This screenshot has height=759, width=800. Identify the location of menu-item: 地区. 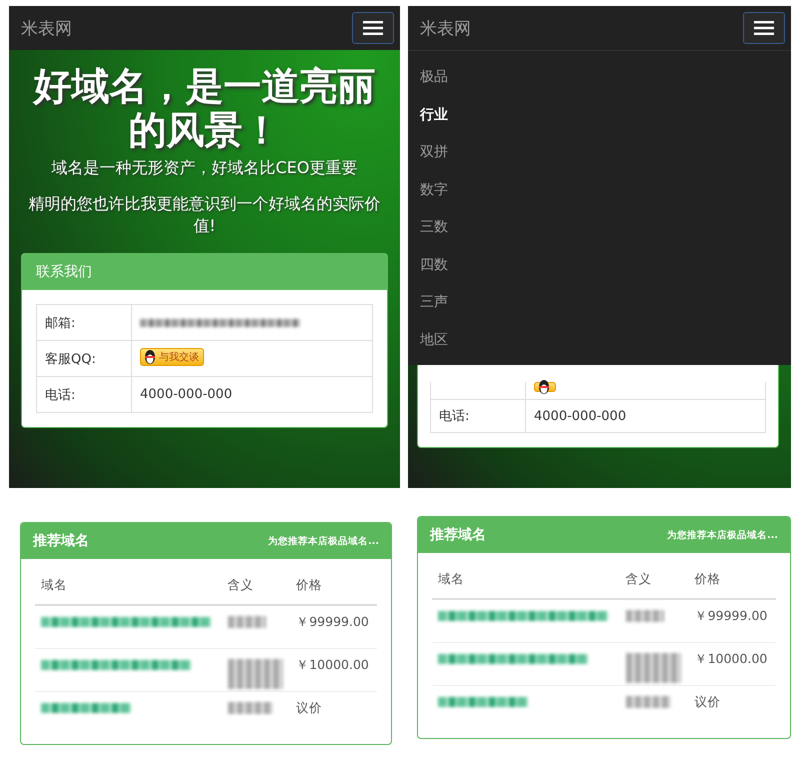
(599, 340).